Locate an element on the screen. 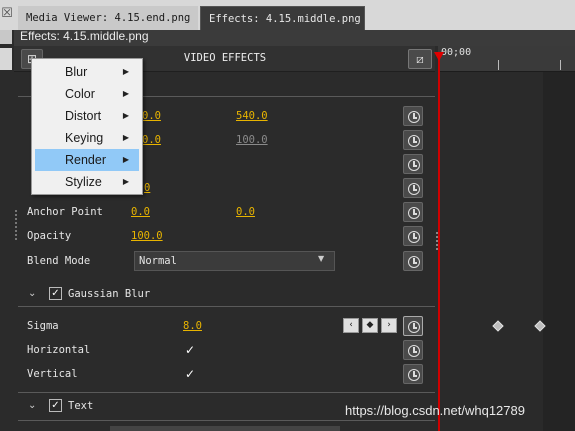 The width and height of the screenshot is (575, 431). menu-item-distort: Distort ▶ is located at coordinates (87, 116).